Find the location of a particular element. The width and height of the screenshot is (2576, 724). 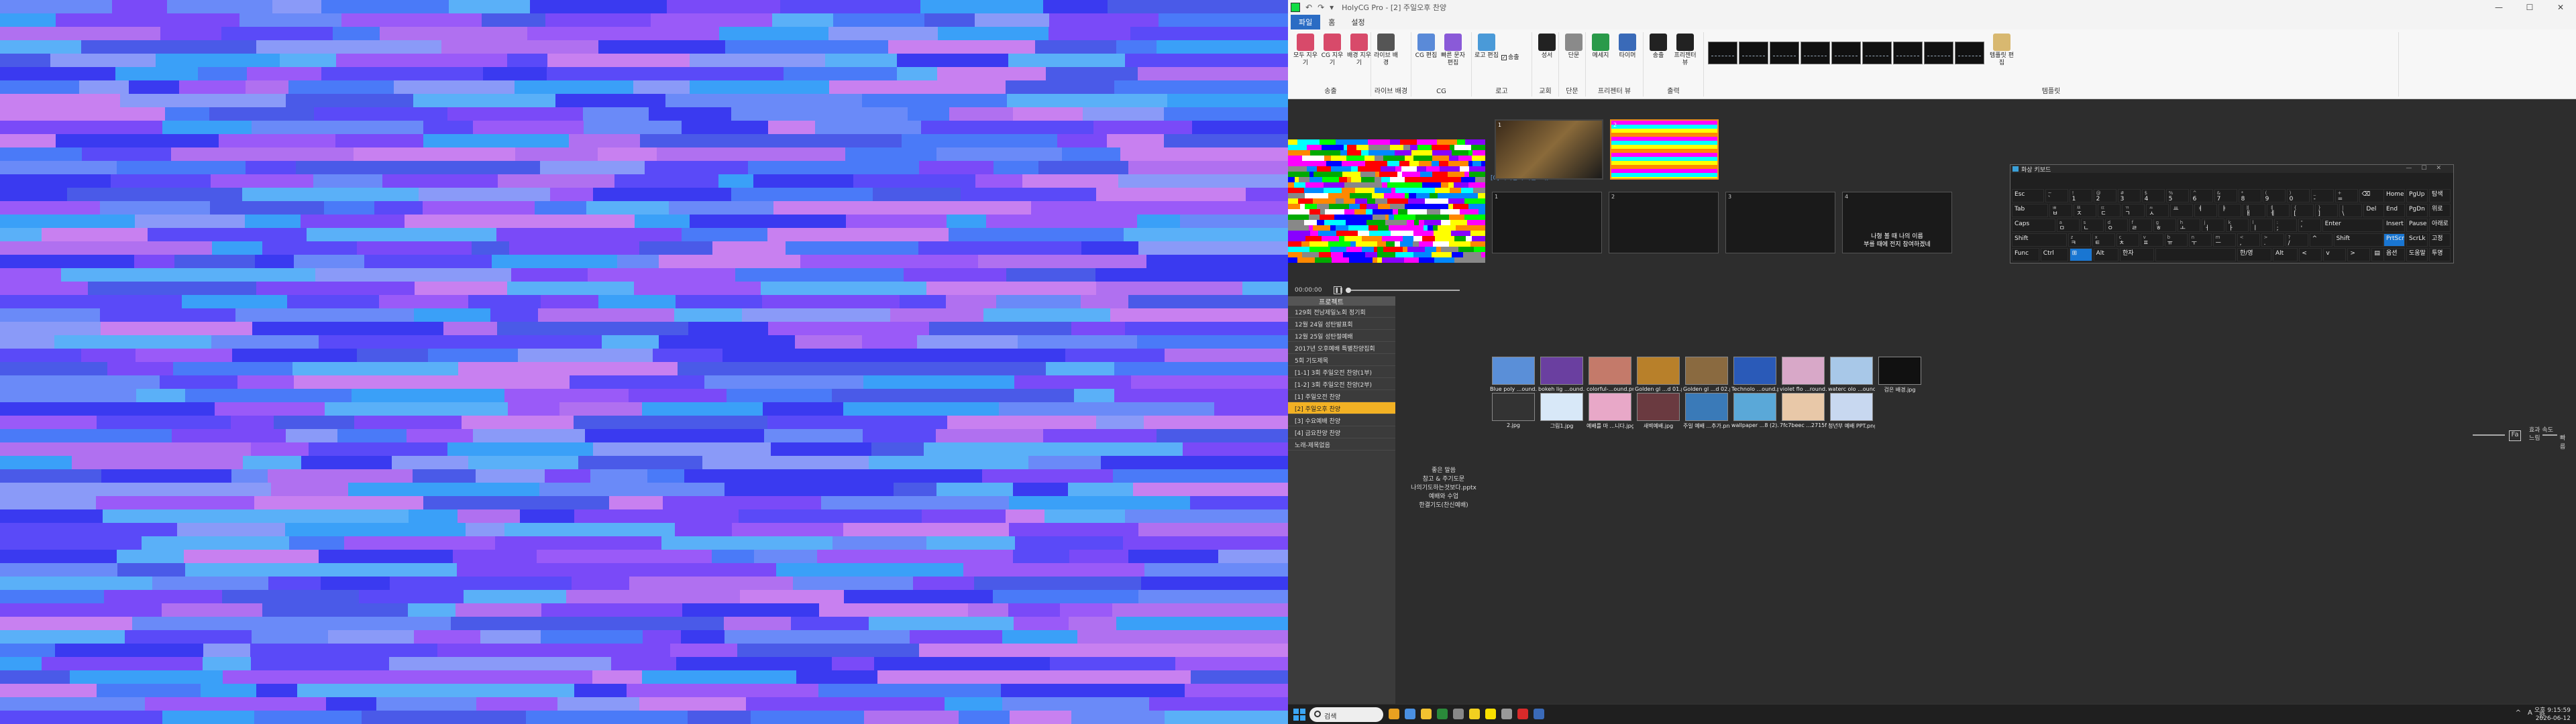

keyboard-key: :; is located at coordinates (2285, 225).